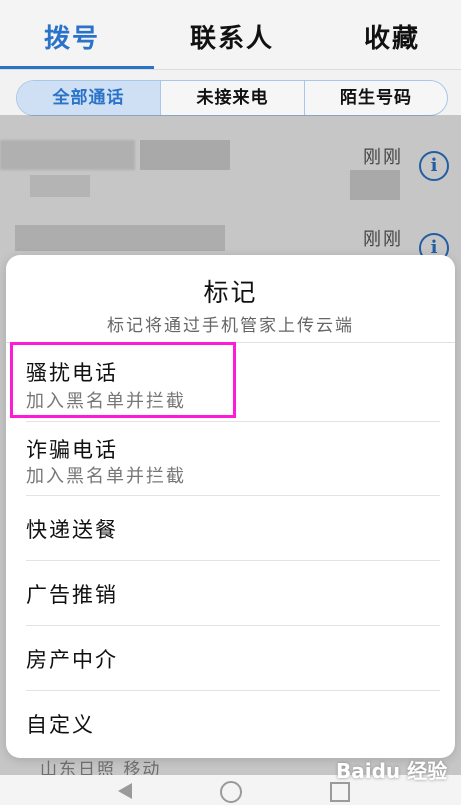  I want to click on tab-contacts: 联系人, so click(232, 36).